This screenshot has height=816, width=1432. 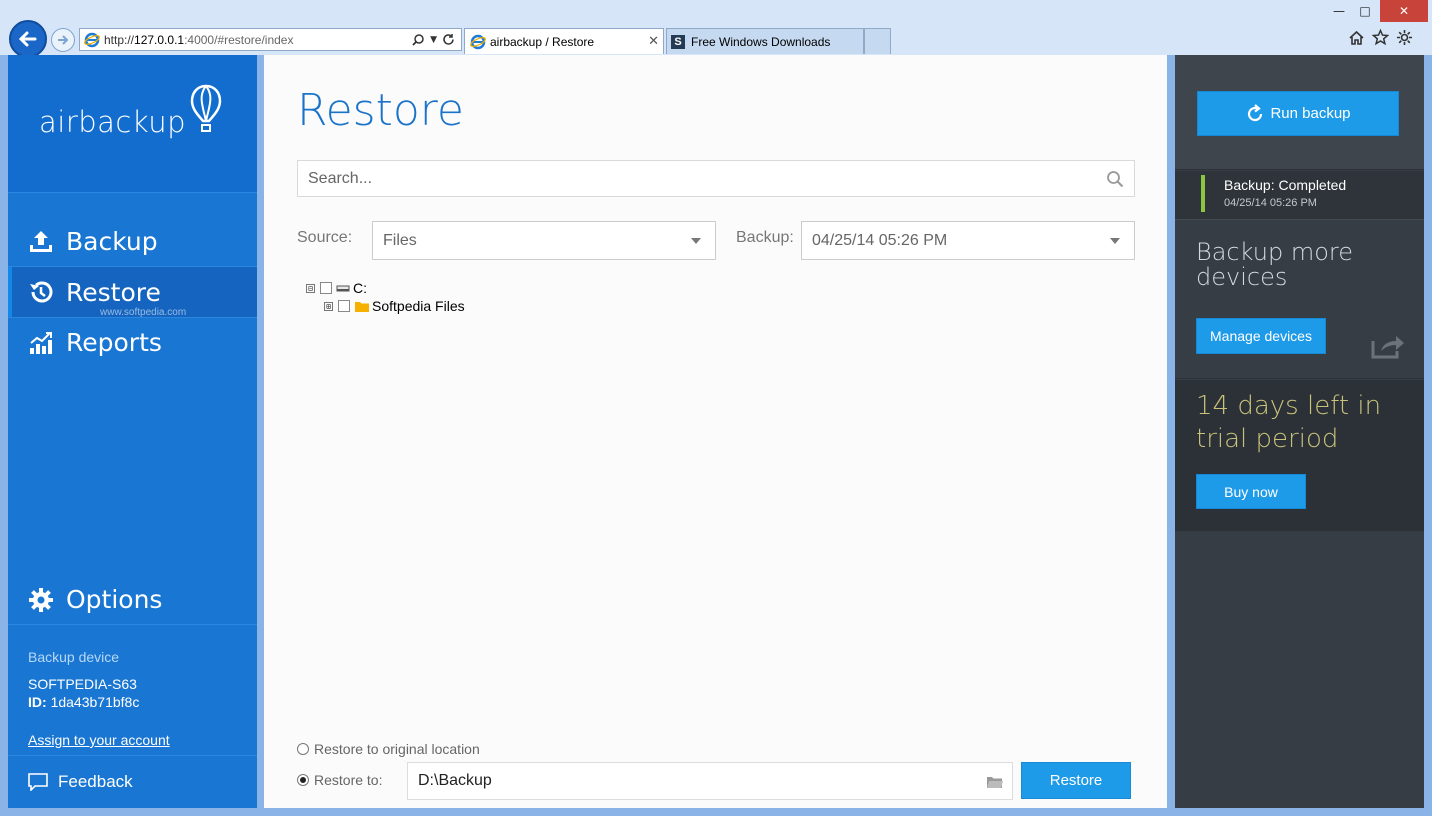 What do you see at coordinates (114, 599) in the screenshot?
I see `sidebar-item-label: Options` at bounding box center [114, 599].